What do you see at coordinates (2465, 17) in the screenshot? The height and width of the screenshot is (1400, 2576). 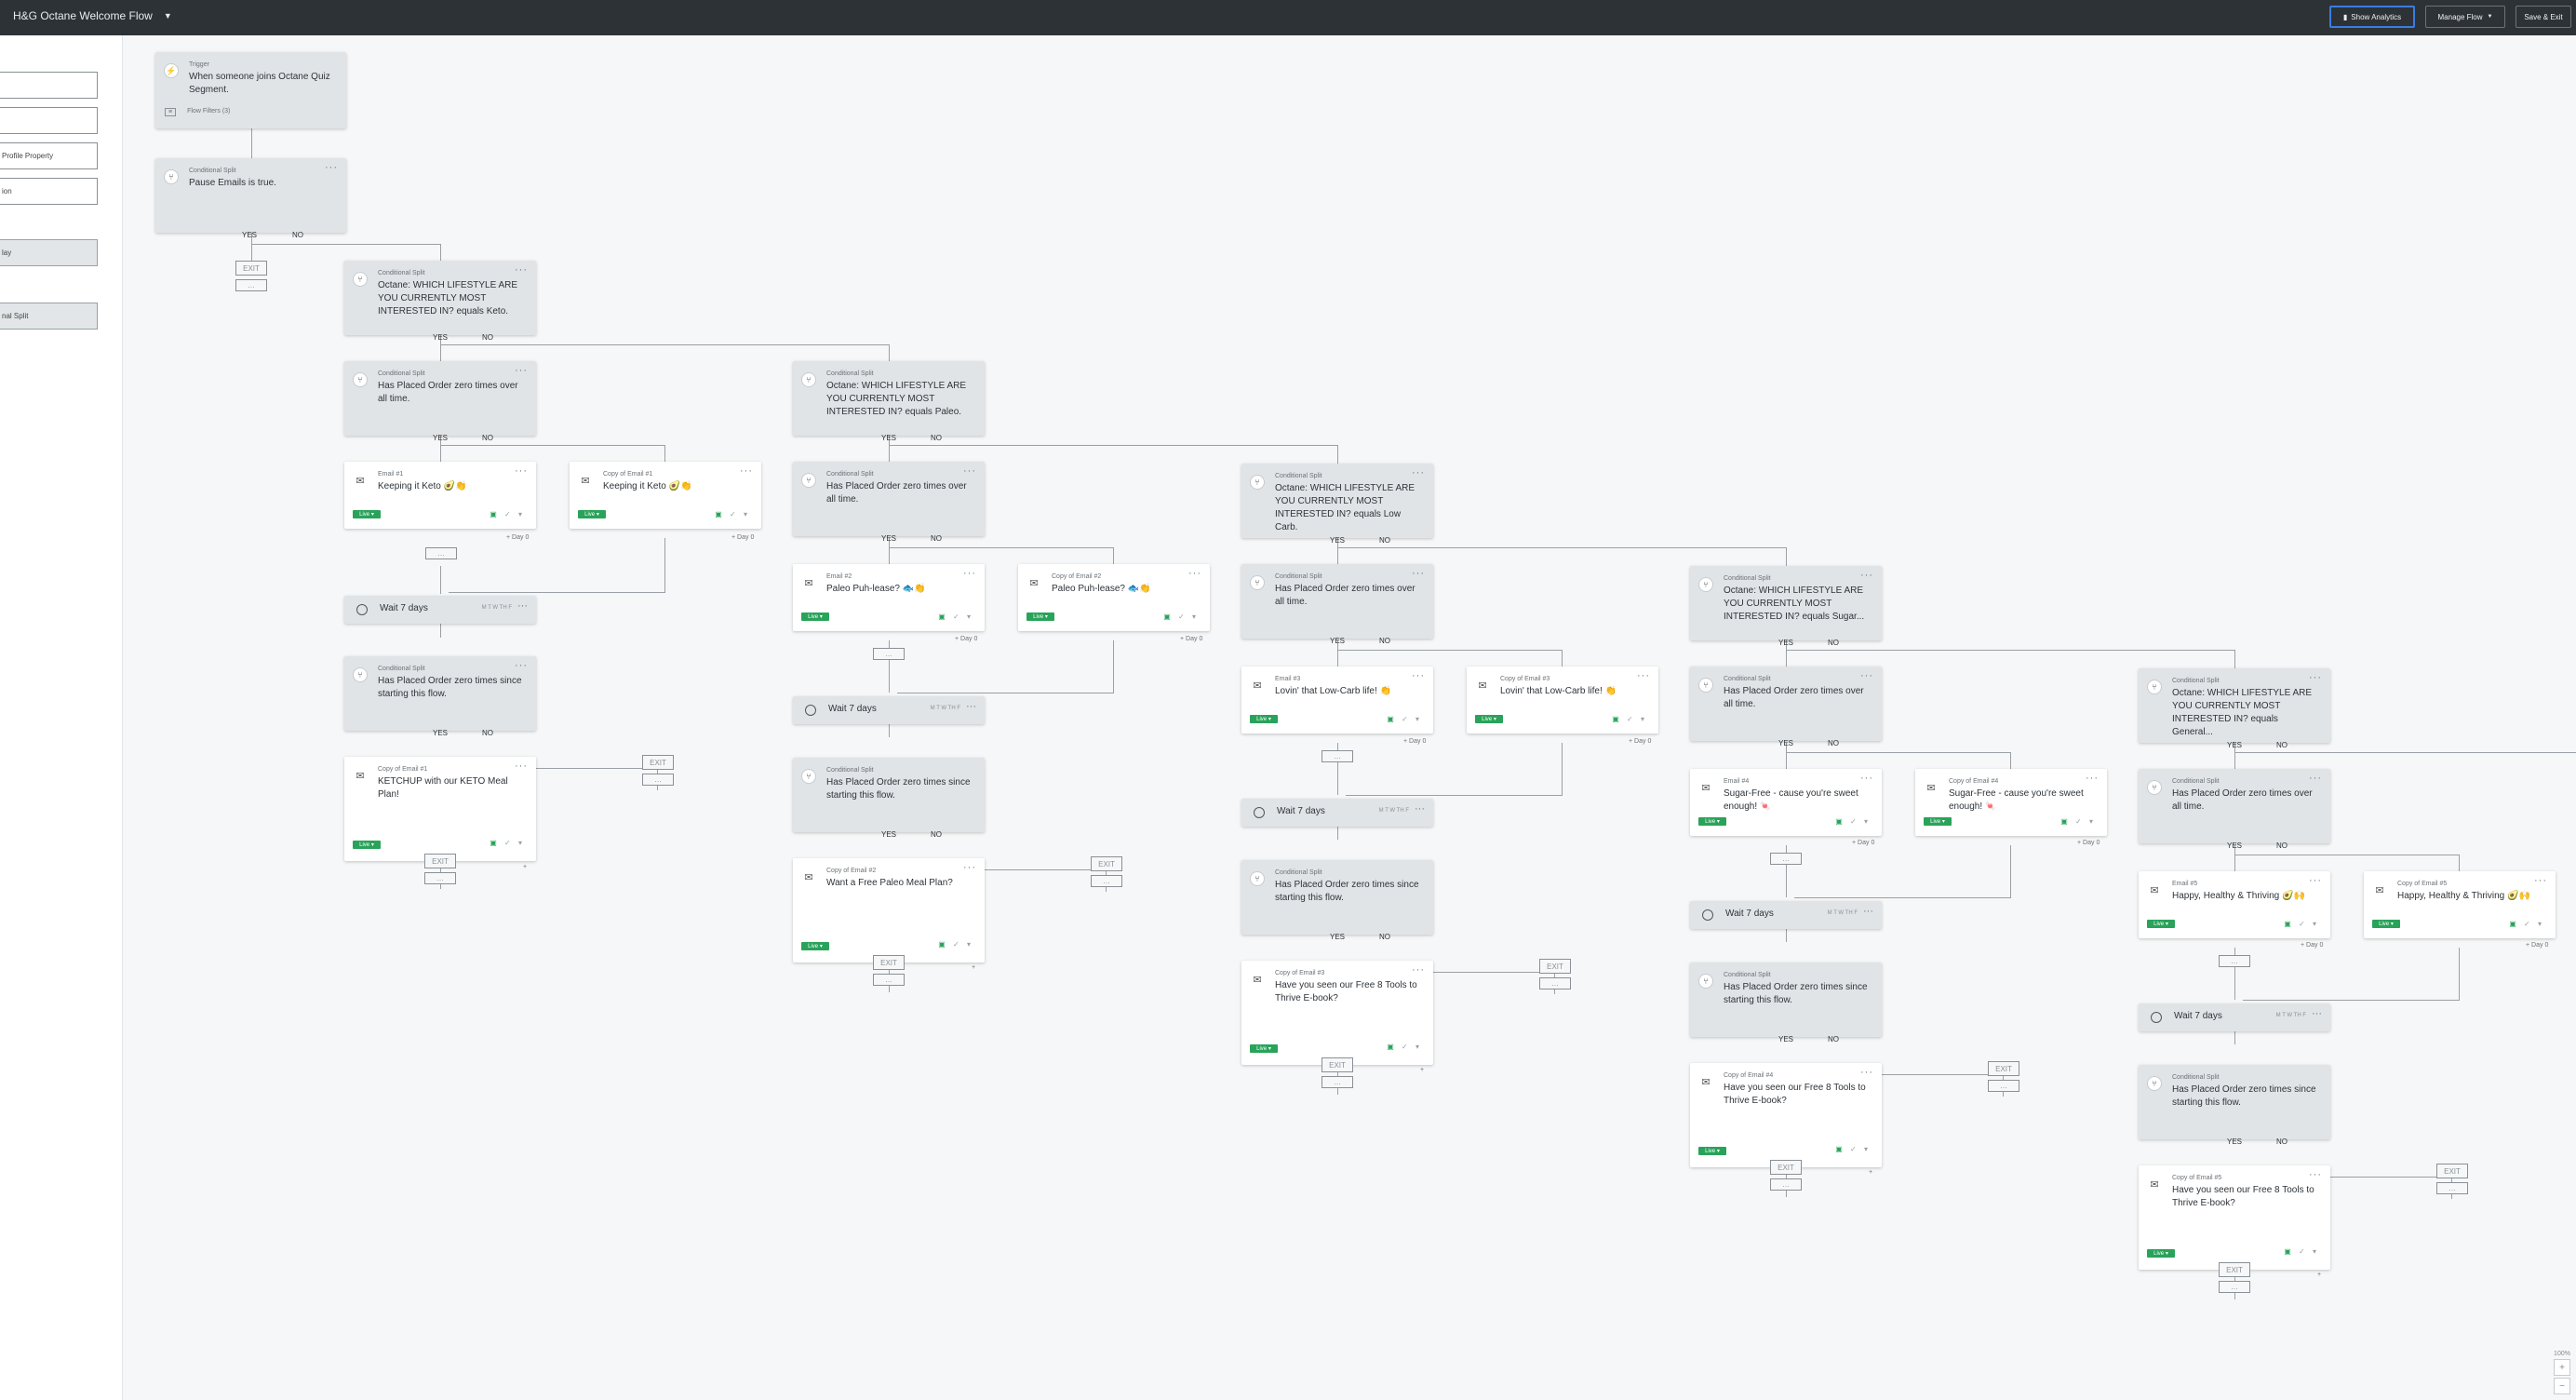 I see `manage-flow-button: Manage Flow ▼` at bounding box center [2465, 17].